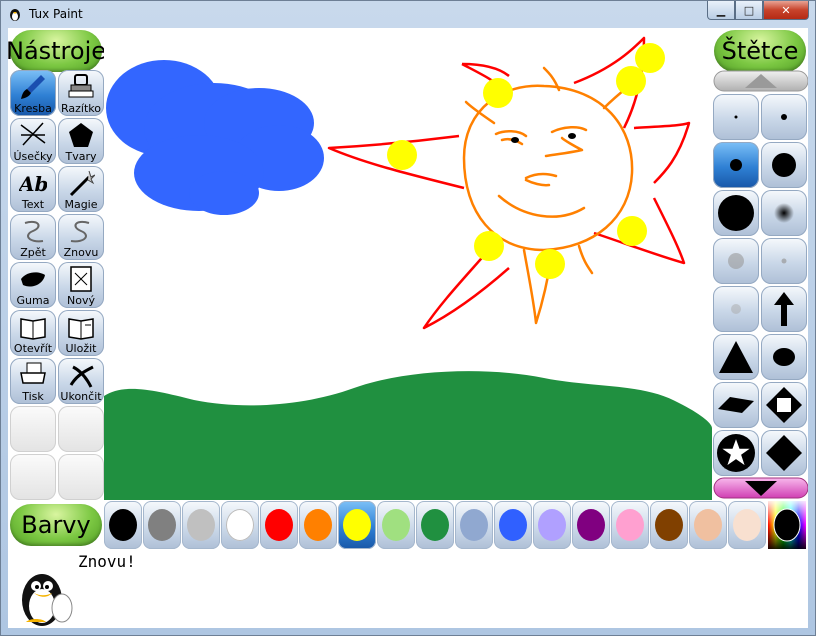 The image size is (816, 636). I want to click on triangle-icon, so click(736, 357).